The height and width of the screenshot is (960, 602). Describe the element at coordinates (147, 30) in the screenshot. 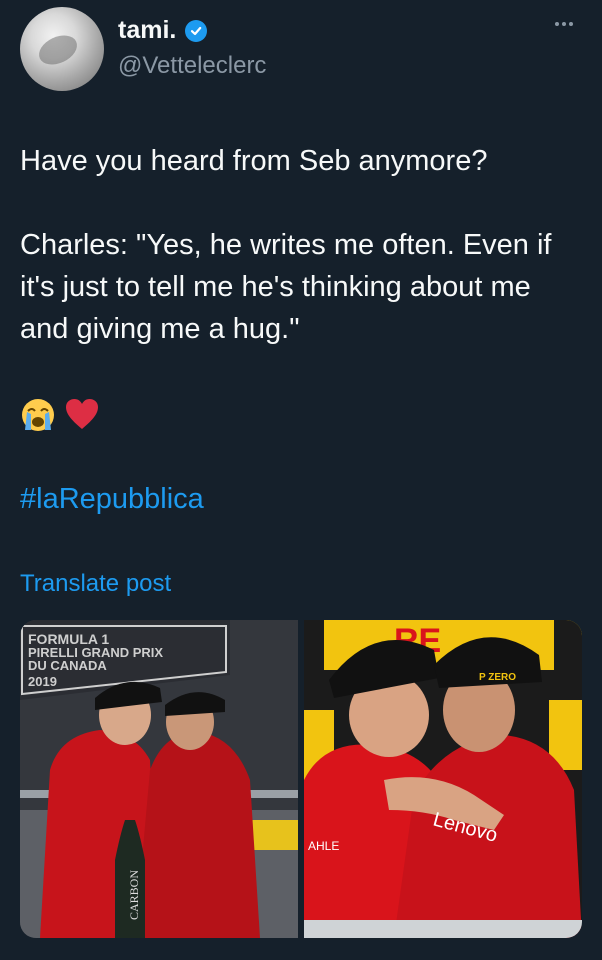

I see `author-name: tami.` at that location.